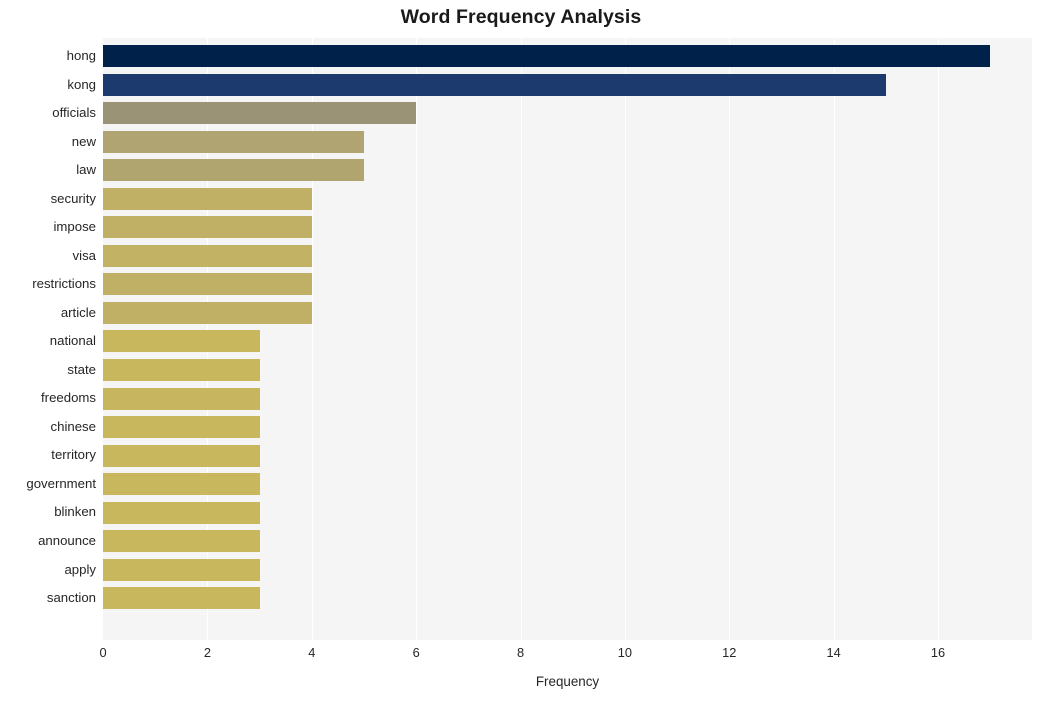 Image resolution: width=1042 pixels, height=701 pixels. What do you see at coordinates (71, 598) in the screenshot?
I see `y-tick-label-sanction: sanction` at bounding box center [71, 598].